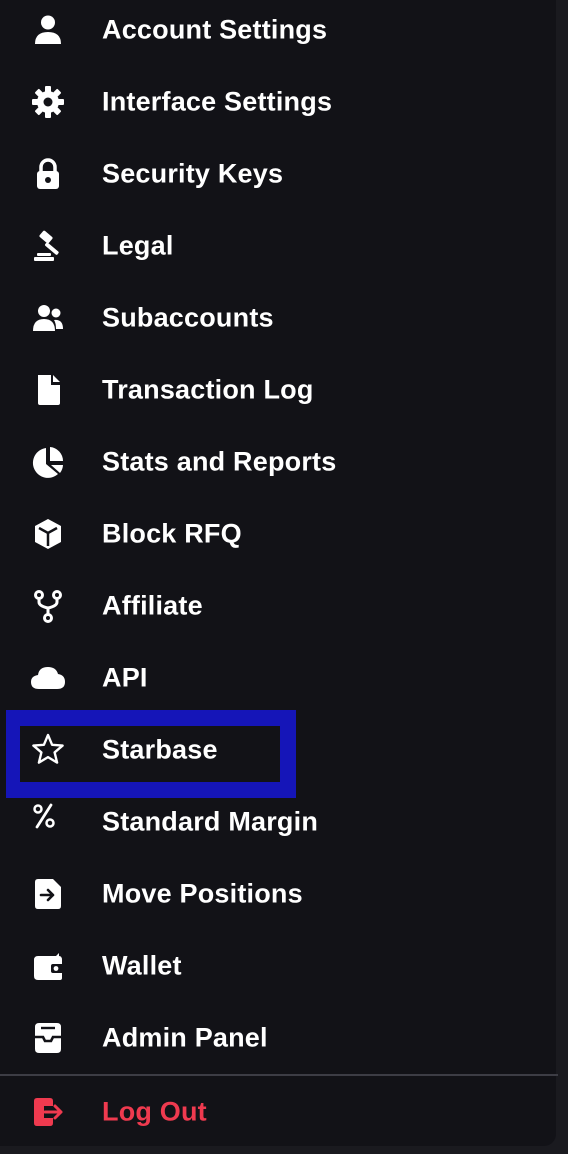  I want to click on menu-item-label: Security Keys, so click(193, 173).